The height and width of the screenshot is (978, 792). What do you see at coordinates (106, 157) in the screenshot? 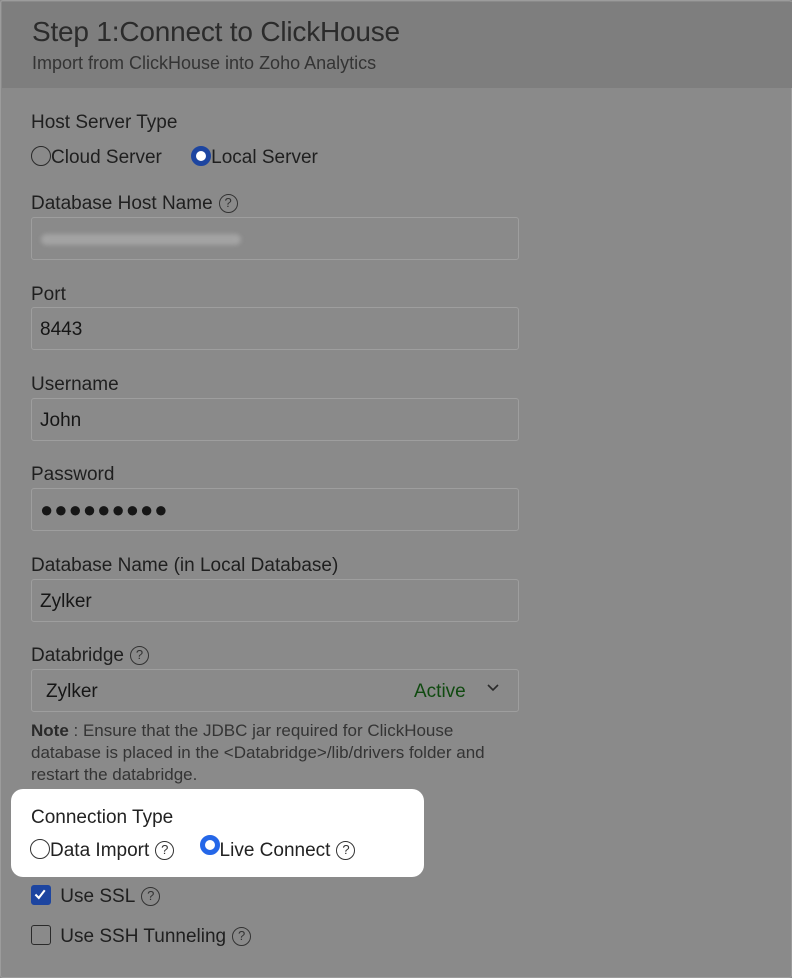
I see `cloud-server-label: Cloud Server` at bounding box center [106, 157].